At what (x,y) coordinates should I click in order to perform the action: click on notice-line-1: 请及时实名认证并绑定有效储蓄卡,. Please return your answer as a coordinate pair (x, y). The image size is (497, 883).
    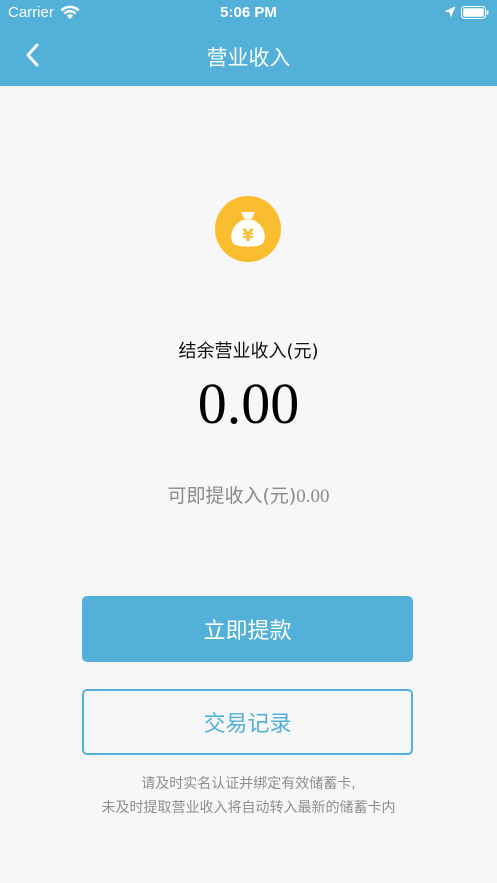
    Looking at the image, I should click on (248, 784).